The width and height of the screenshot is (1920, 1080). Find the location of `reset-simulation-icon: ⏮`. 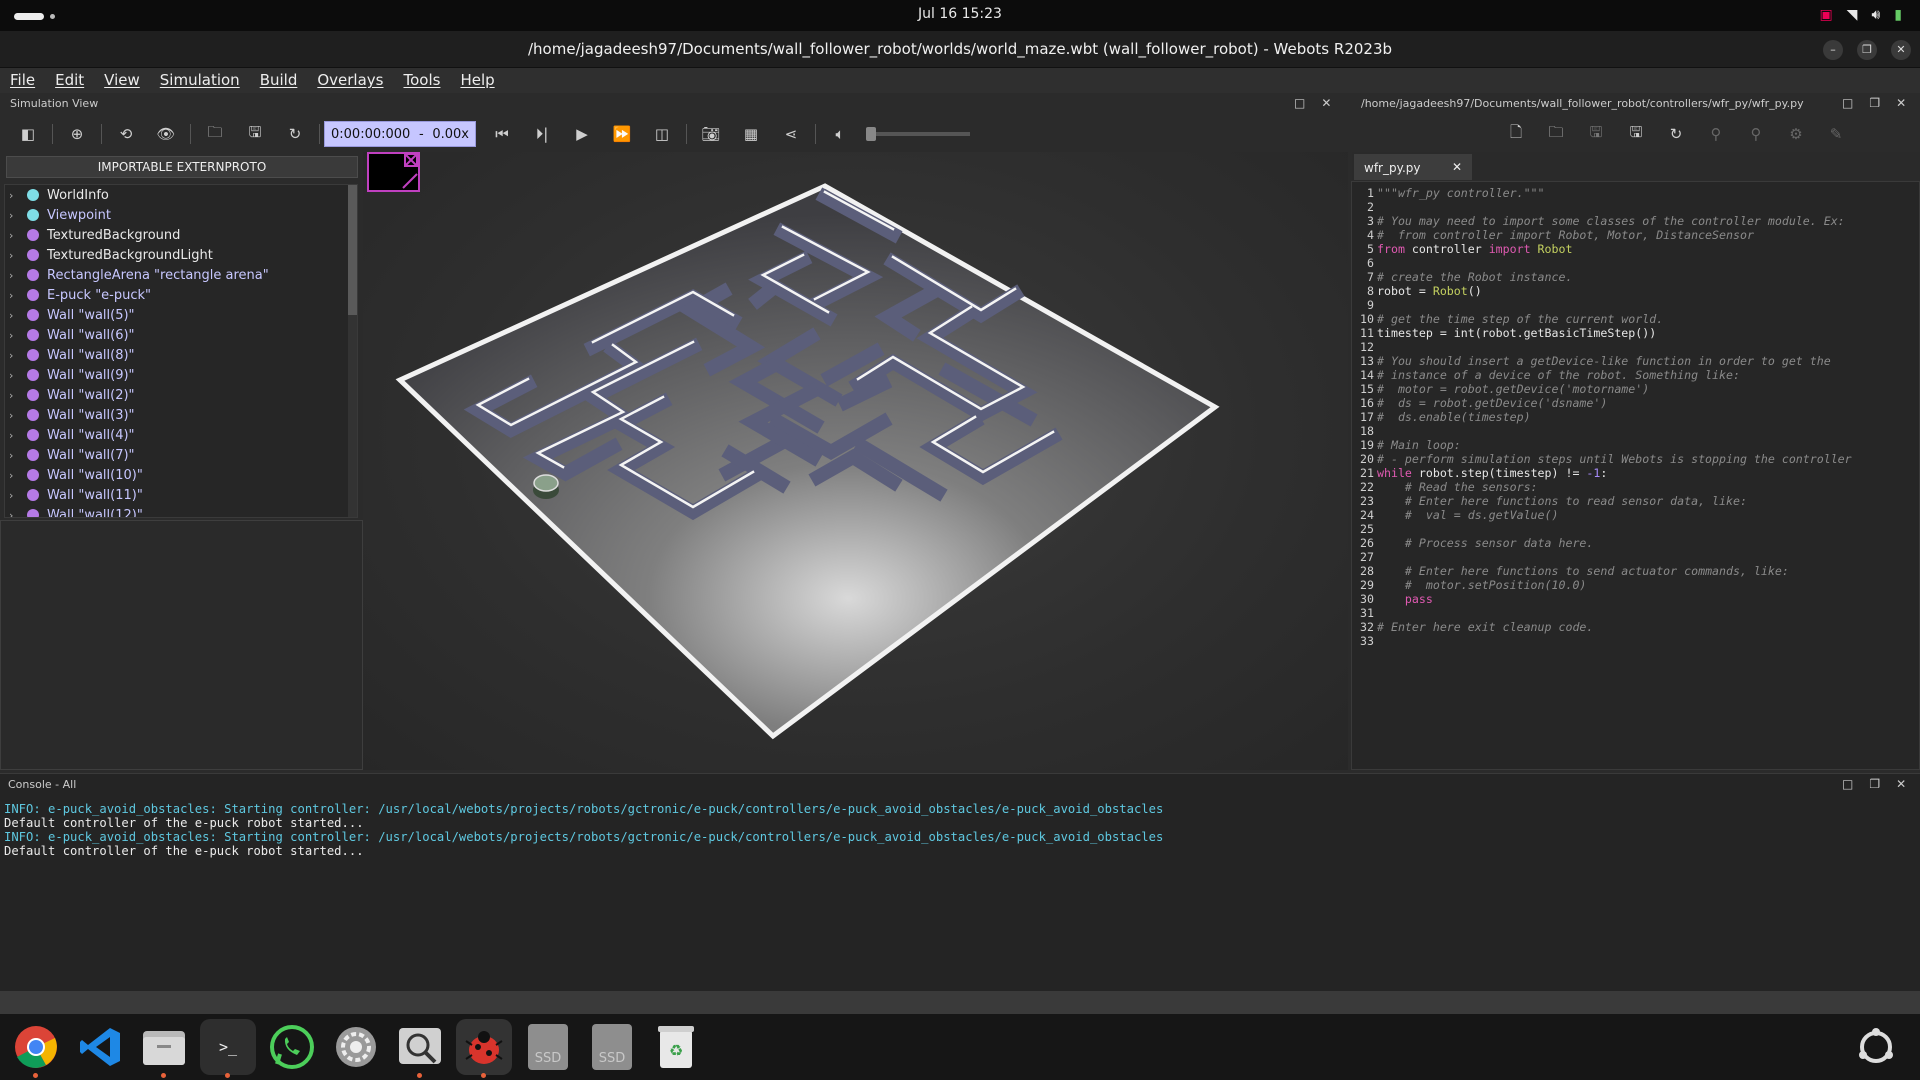

reset-simulation-icon: ⏮ is located at coordinates (502, 134).